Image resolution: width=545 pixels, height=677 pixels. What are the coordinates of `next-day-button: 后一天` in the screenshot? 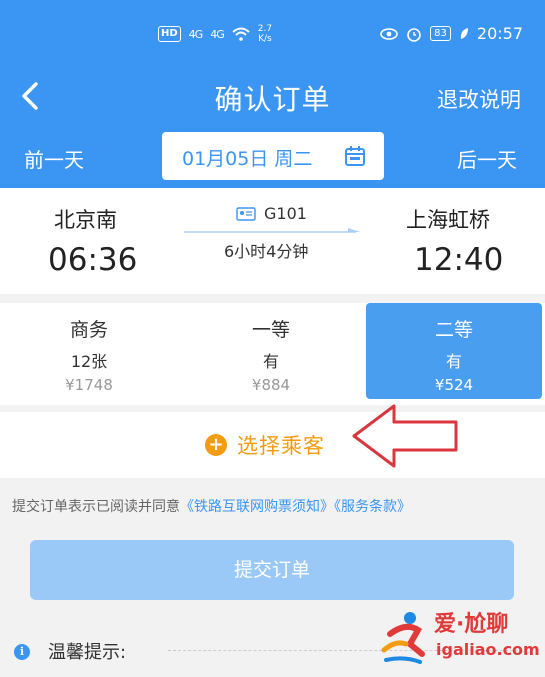 It's located at (487, 158).